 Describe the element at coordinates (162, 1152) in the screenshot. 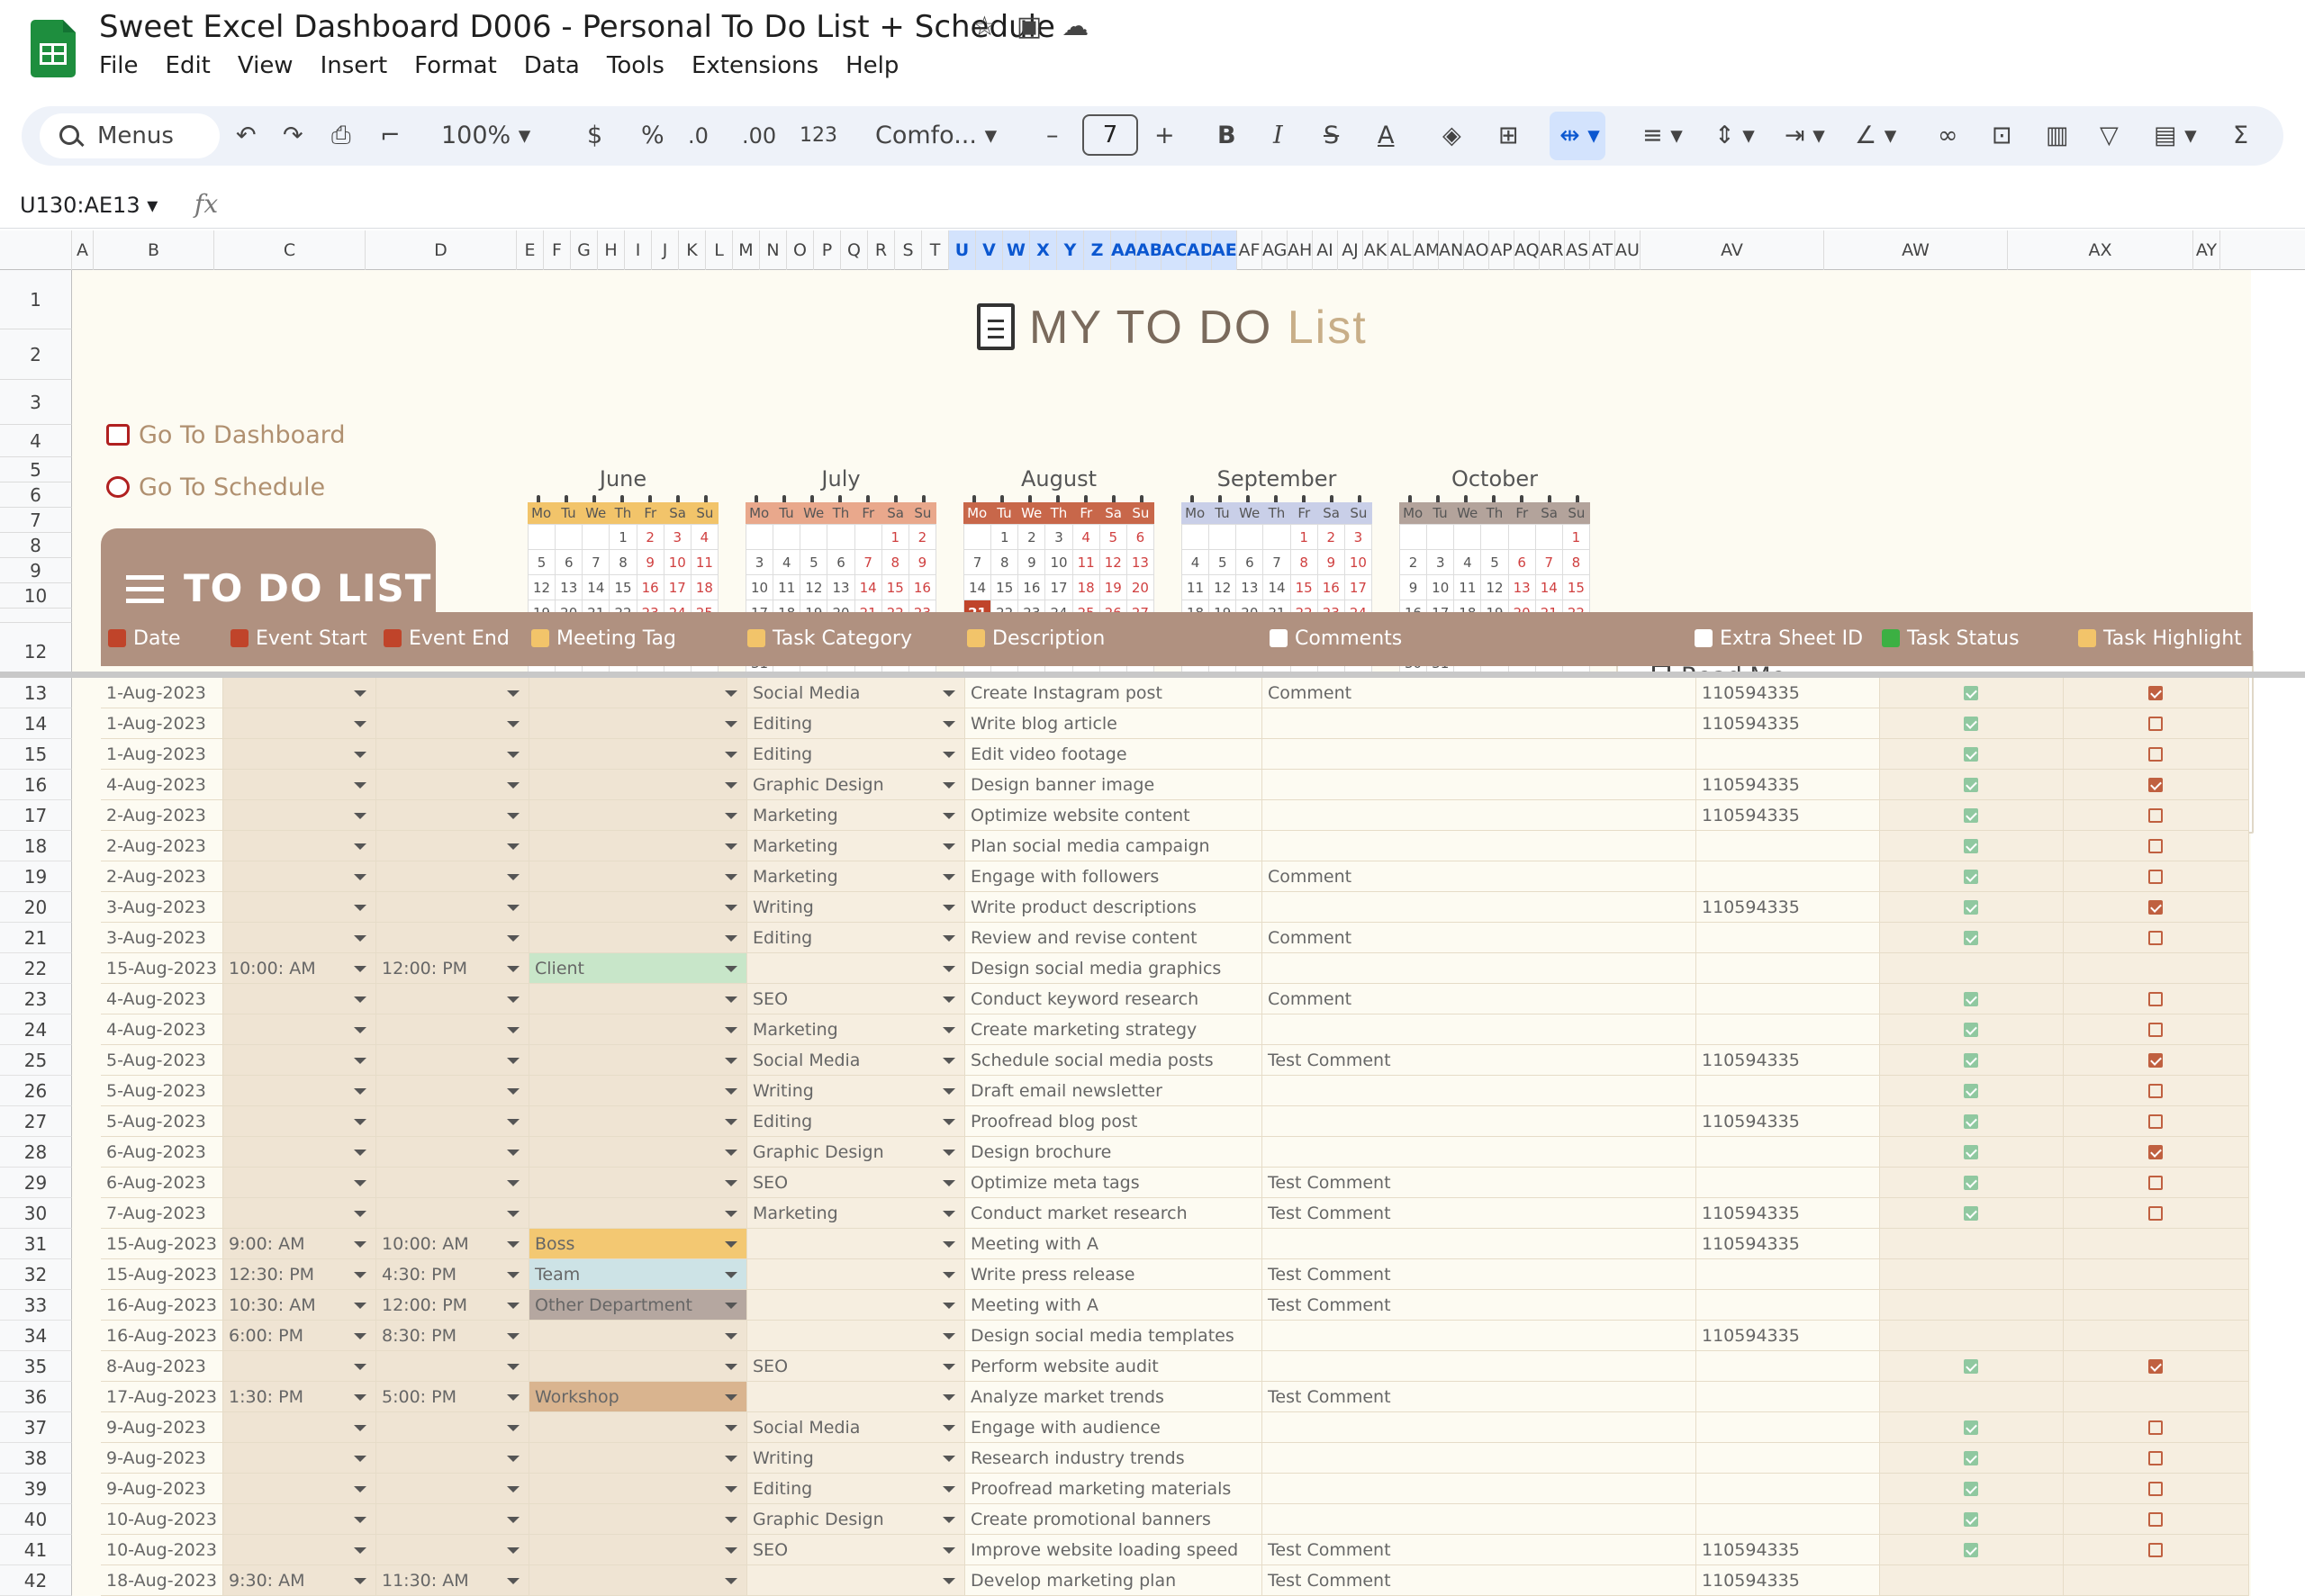

I see `cell-date: 6-Aug-2023` at that location.